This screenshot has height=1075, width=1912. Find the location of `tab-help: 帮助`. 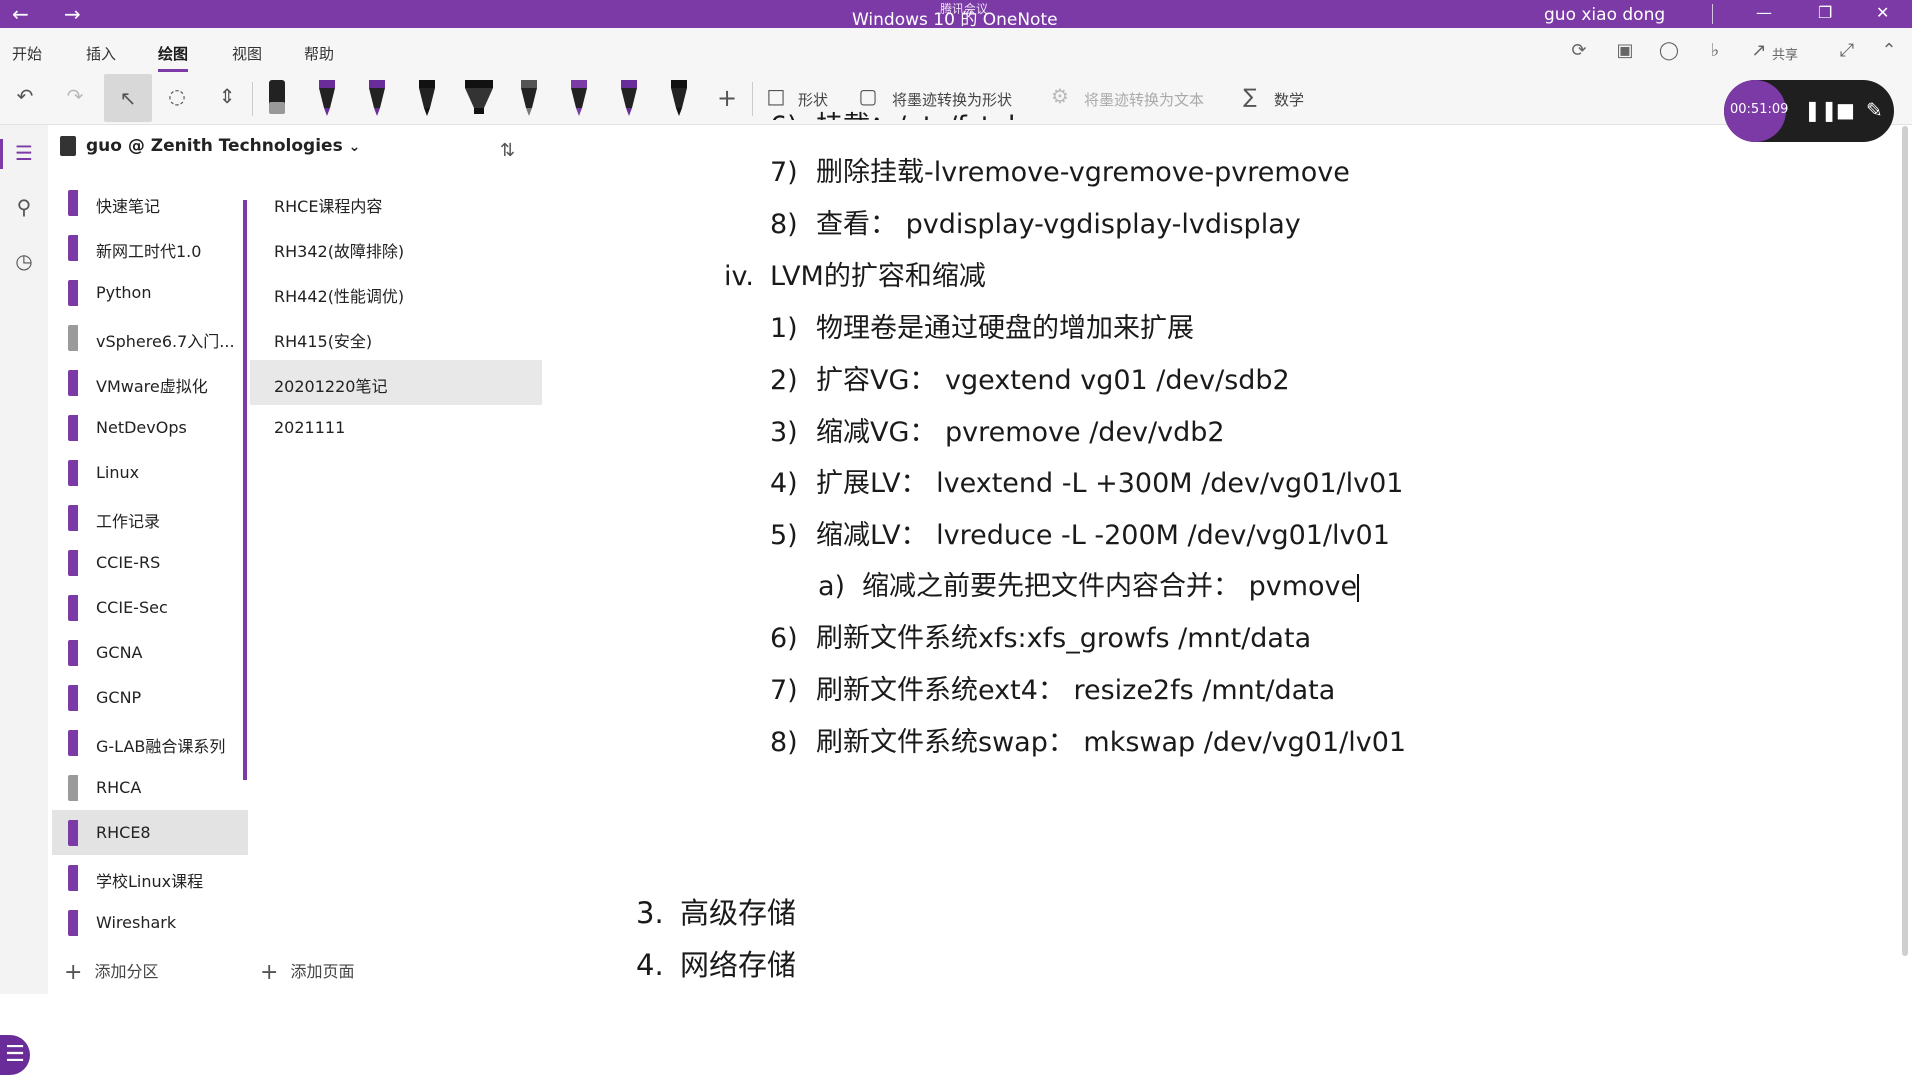

tab-help: 帮助 is located at coordinates (319, 53).